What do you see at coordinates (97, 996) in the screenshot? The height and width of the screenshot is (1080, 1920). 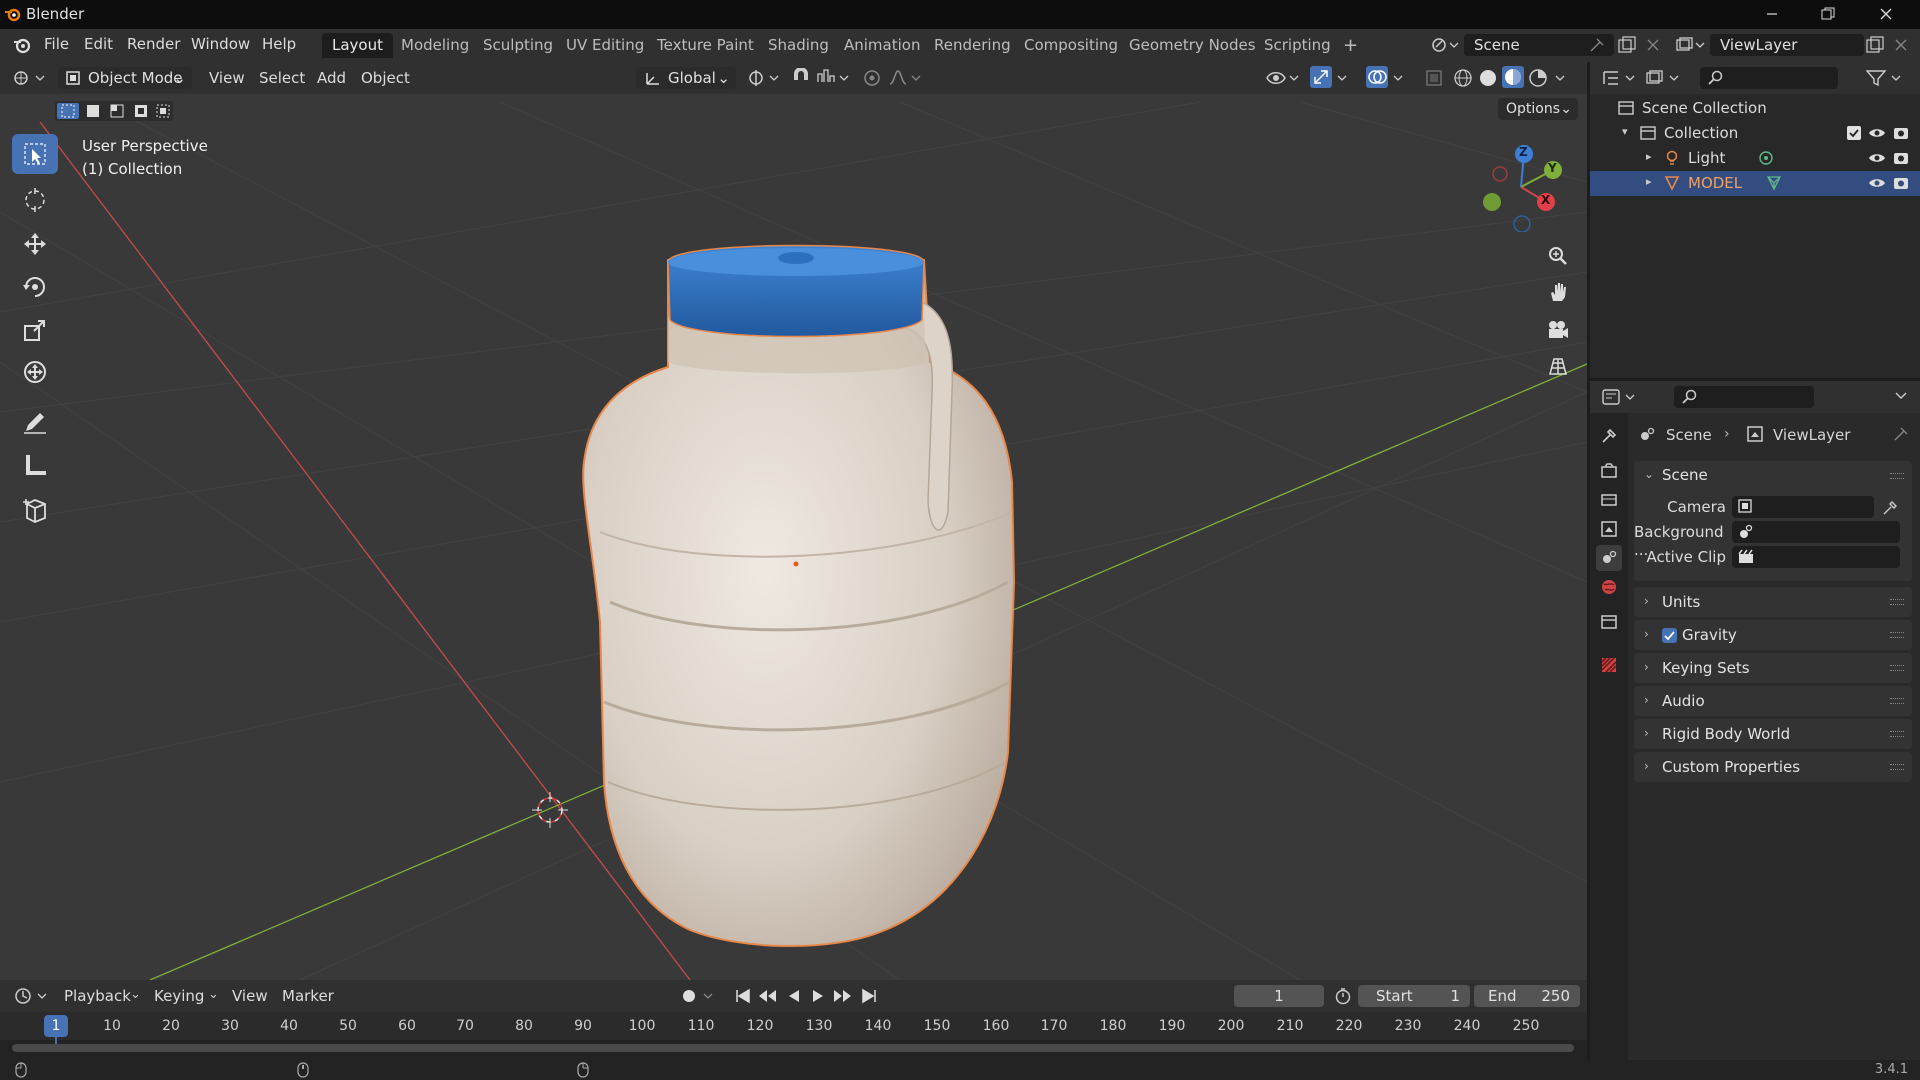 I see `menu-playback: Playback` at bounding box center [97, 996].